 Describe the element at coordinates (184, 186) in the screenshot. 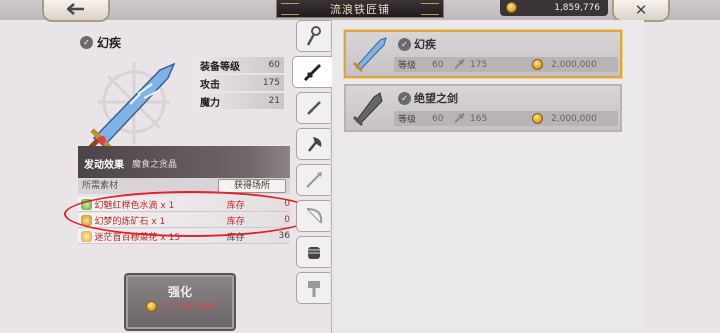

I see `materials-header: 所需素材 获得场所` at that location.